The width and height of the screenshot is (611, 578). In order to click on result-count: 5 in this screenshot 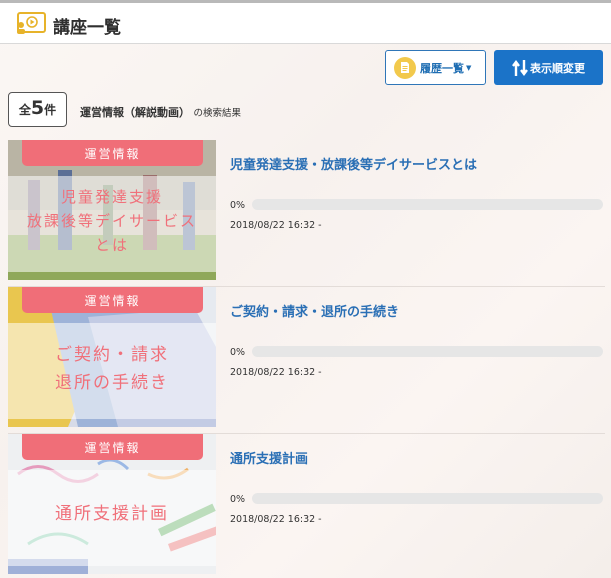, I will do `click(37, 108)`.